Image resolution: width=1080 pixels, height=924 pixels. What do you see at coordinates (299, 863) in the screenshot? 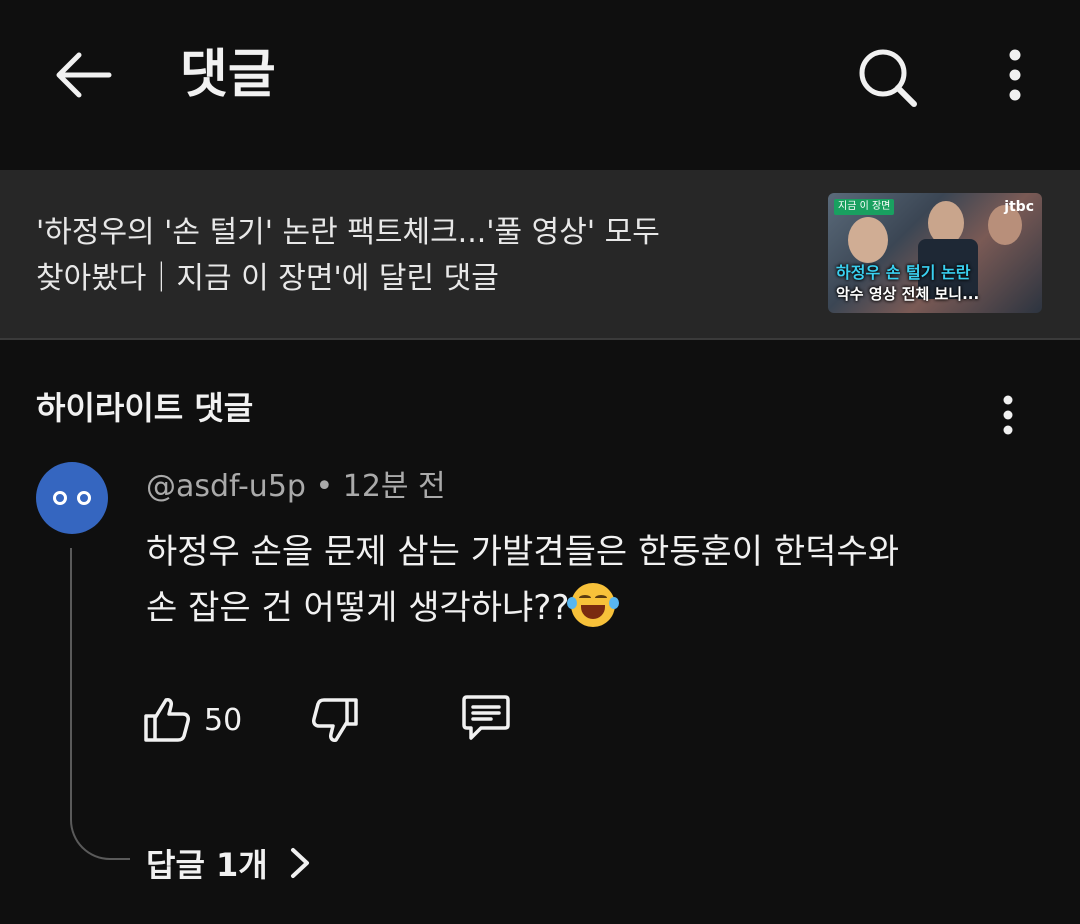
I see `chevron-right-icon` at bounding box center [299, 863].